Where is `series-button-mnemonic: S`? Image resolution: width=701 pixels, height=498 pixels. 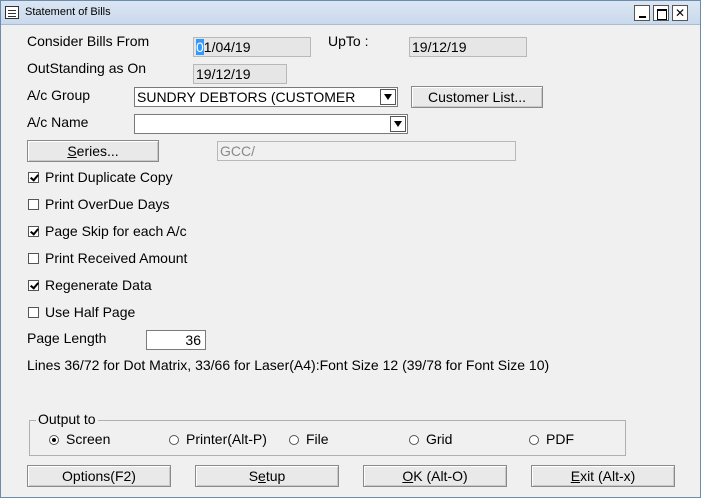 series-button-mnemonic: S is located at coordinates (72, 151).